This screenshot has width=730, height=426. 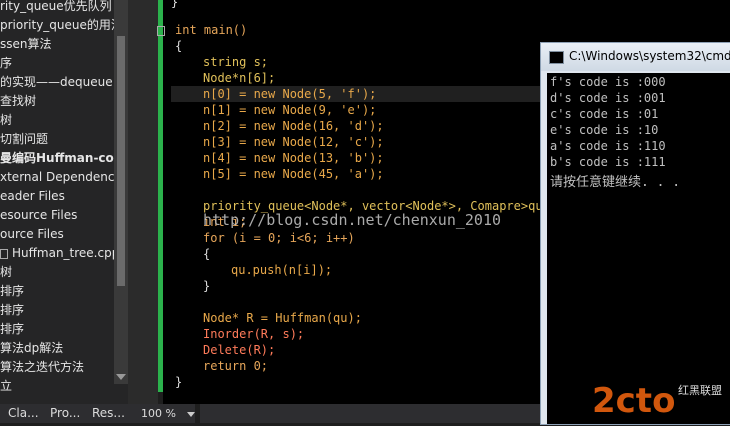 What do you see at coordinates (211, 30) in the screenshot?
I see `code-line: int main()` at bounding box center [211, 30].